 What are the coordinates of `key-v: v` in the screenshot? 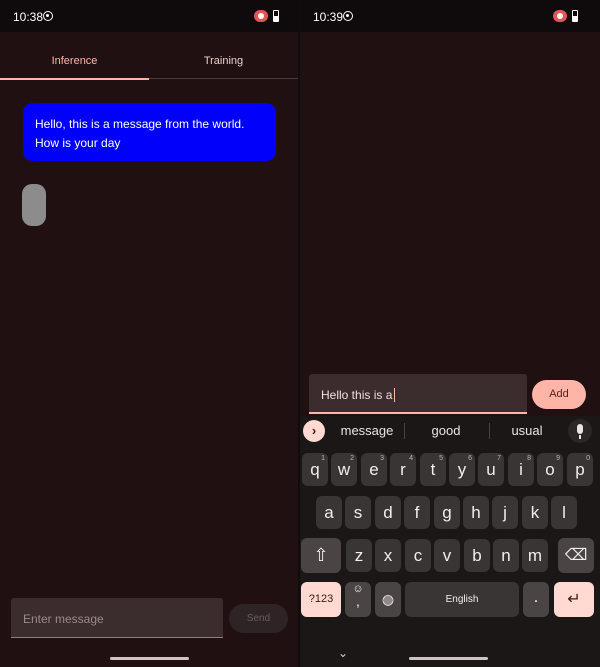 It's located at (447, 555).